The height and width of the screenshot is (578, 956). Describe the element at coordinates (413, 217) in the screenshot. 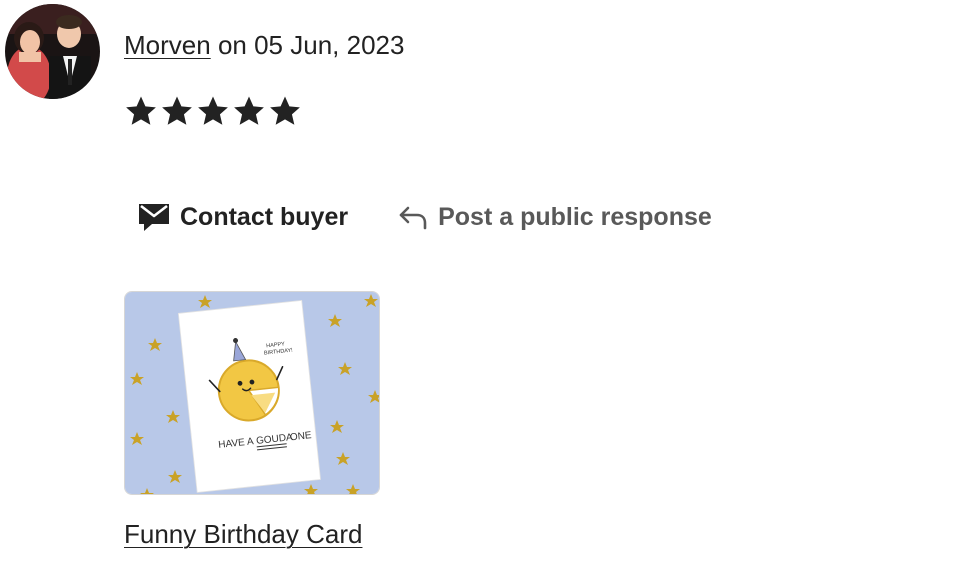

I see `reply-arrow-icon` at that location.